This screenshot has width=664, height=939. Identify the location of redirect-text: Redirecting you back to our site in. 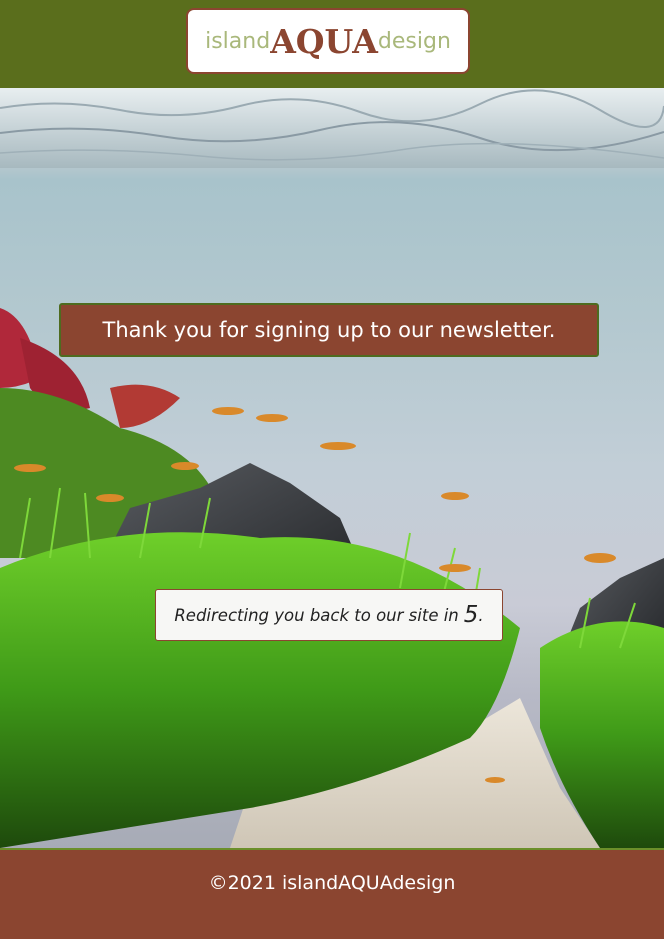
(316, 615).